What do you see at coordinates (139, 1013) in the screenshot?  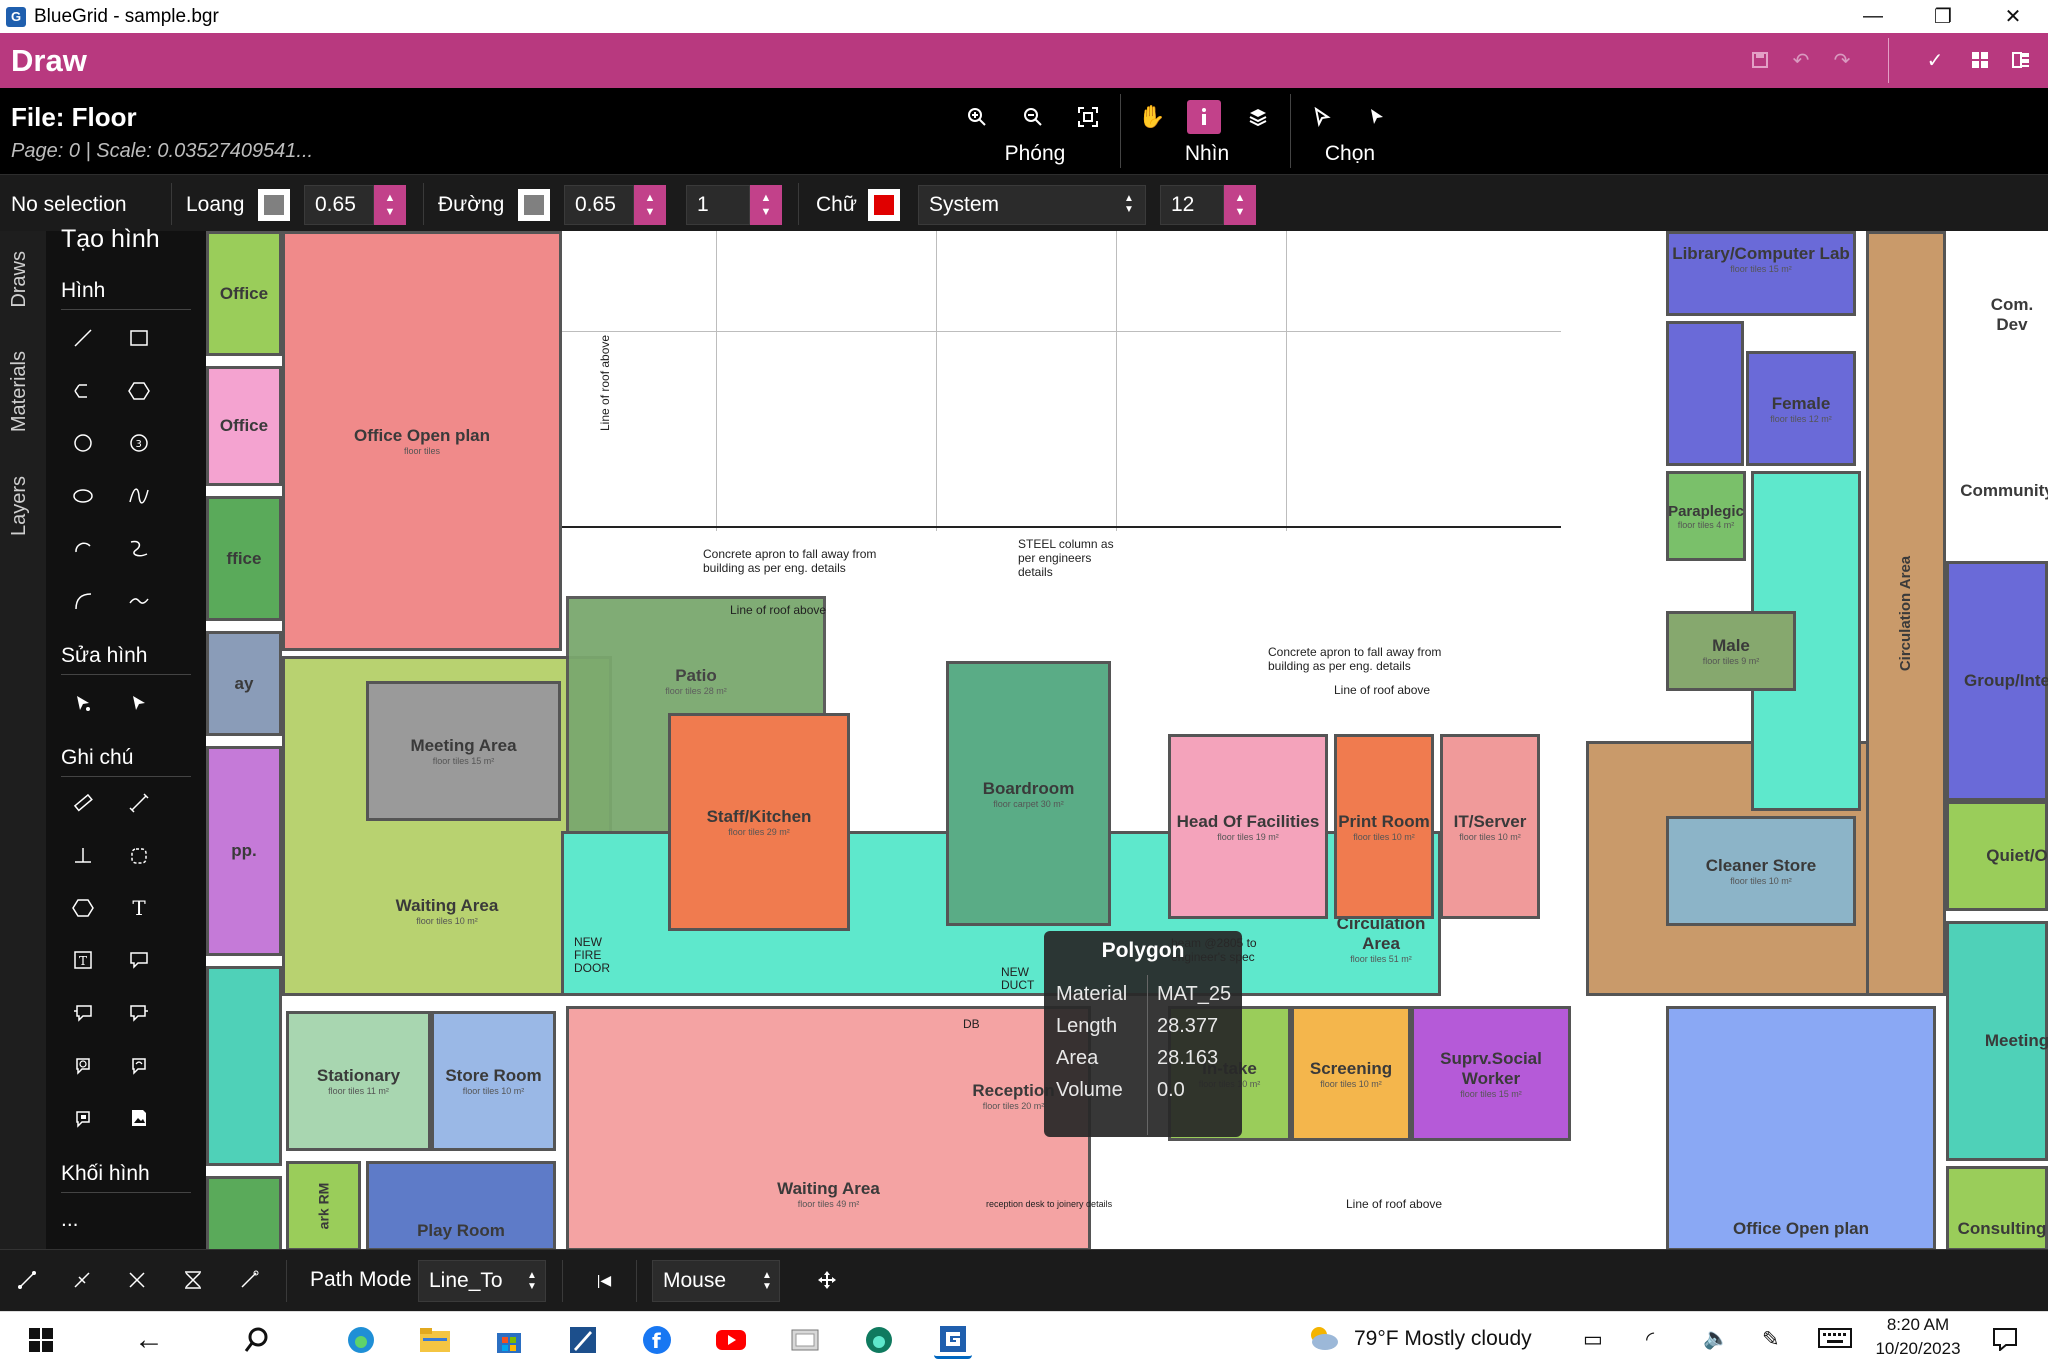 I see `callout-right-icon` at bounding box center [139, 1013].